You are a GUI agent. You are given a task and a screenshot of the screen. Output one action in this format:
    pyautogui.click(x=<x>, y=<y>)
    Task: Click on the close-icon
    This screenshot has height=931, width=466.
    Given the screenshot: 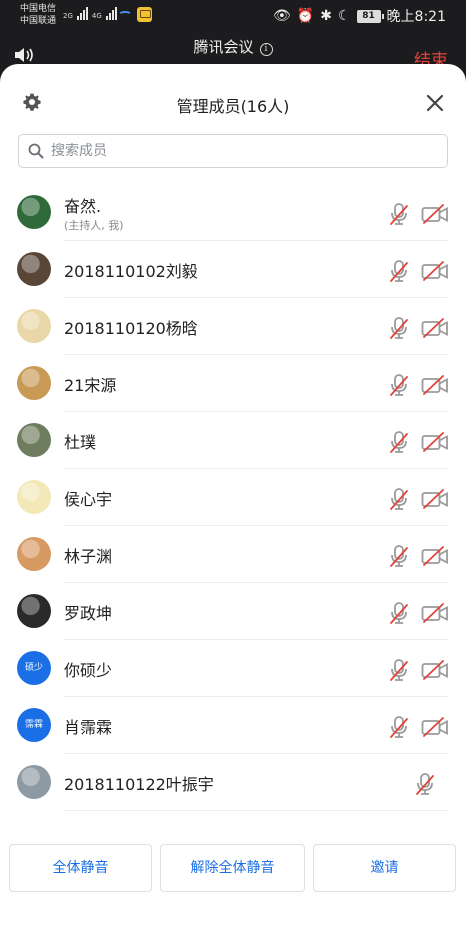 What is the action you would take?
    pyautogui.click(x=435, y=103)
    